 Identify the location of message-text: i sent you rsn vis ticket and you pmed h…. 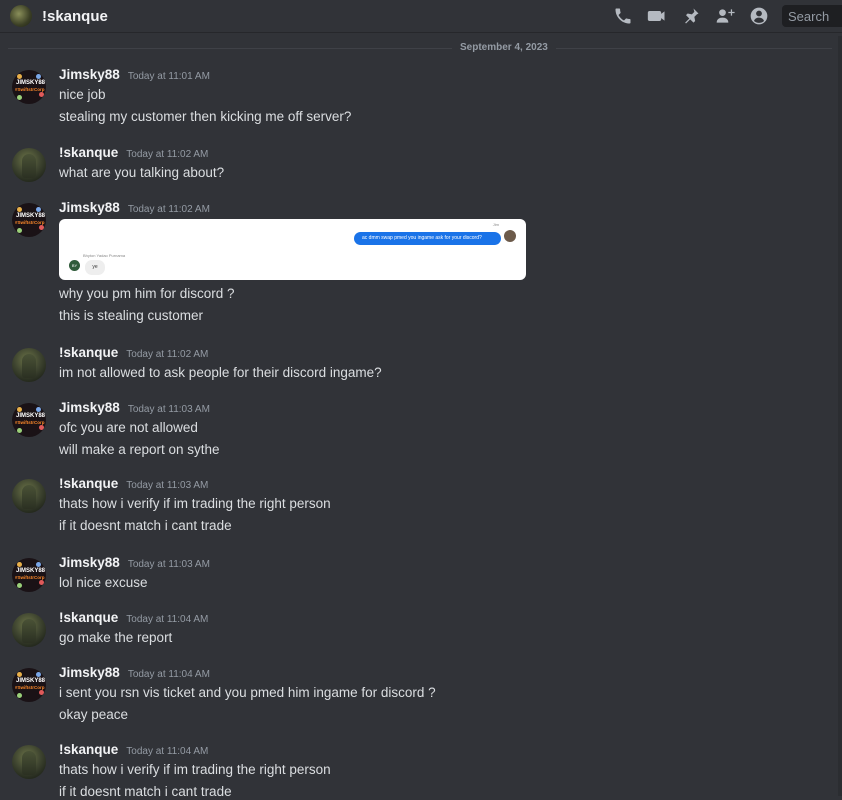
(247, 692).